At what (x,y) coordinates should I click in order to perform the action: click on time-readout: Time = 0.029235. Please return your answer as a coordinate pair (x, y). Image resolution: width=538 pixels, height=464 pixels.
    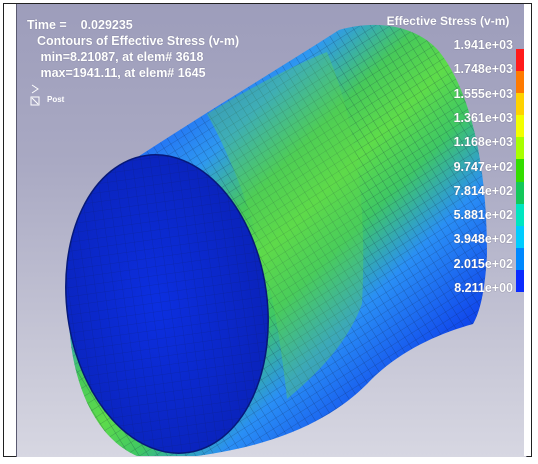
    Looking at the image, I should click on (80, 25).